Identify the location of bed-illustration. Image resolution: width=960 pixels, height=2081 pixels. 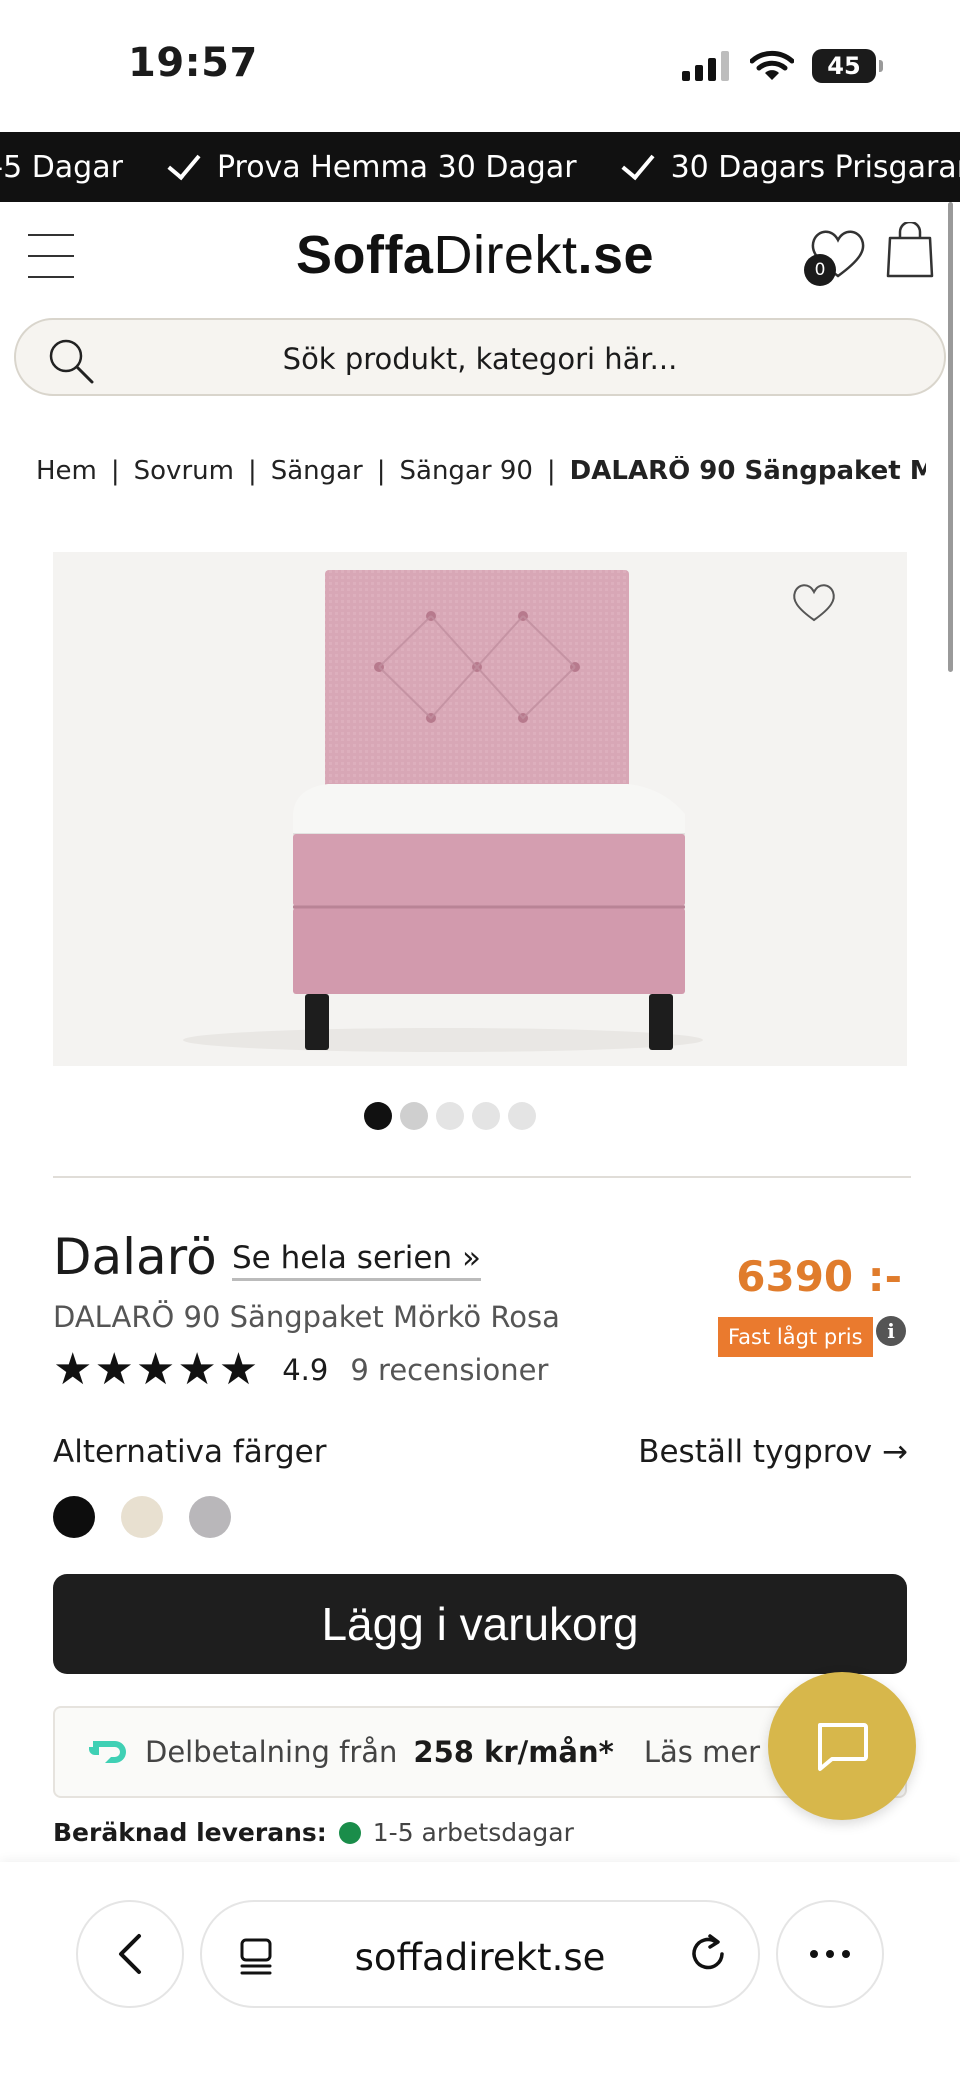
(443, 811).